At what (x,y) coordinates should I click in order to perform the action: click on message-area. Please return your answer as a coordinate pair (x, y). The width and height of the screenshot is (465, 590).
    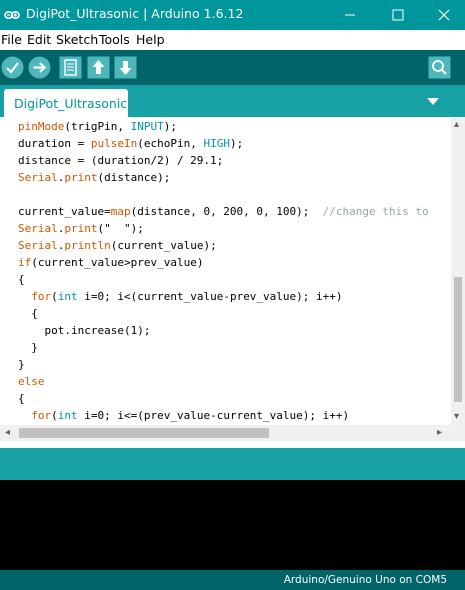
    Looking at the image, I should click on (232, 464).